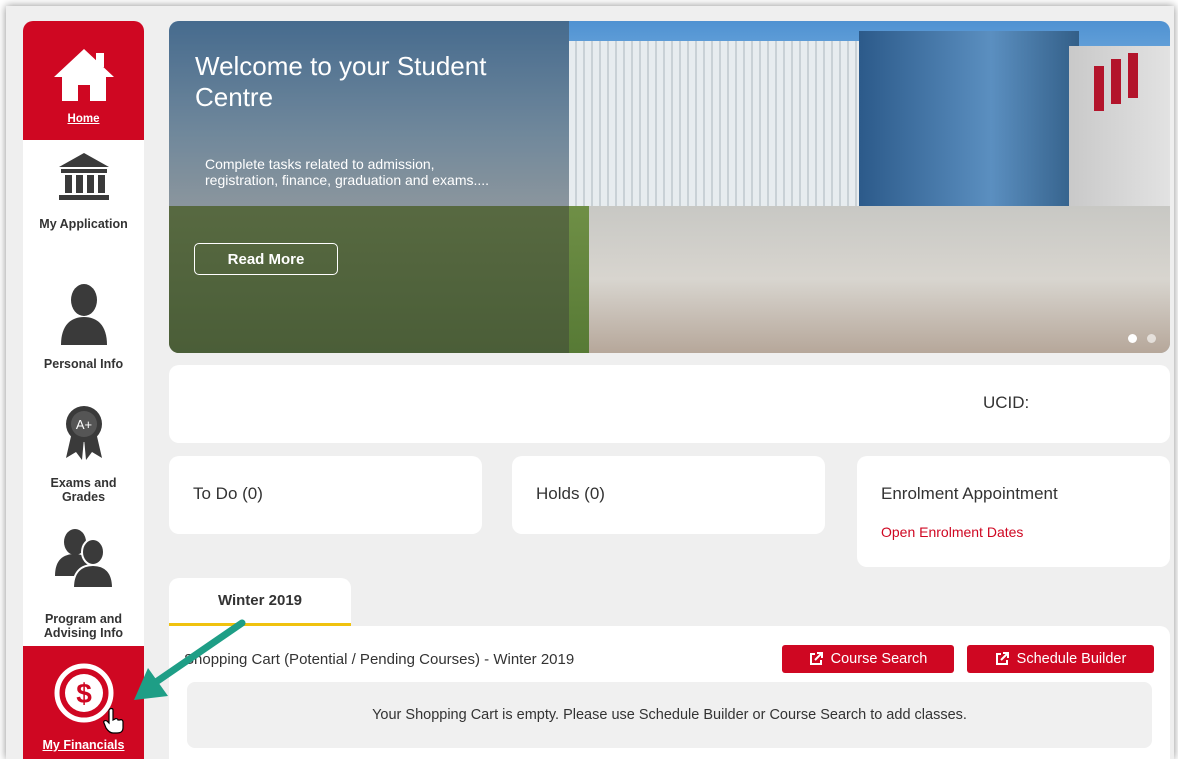  I want to click on sidebar-item-label: Exams and Grades, so click(83, 490).